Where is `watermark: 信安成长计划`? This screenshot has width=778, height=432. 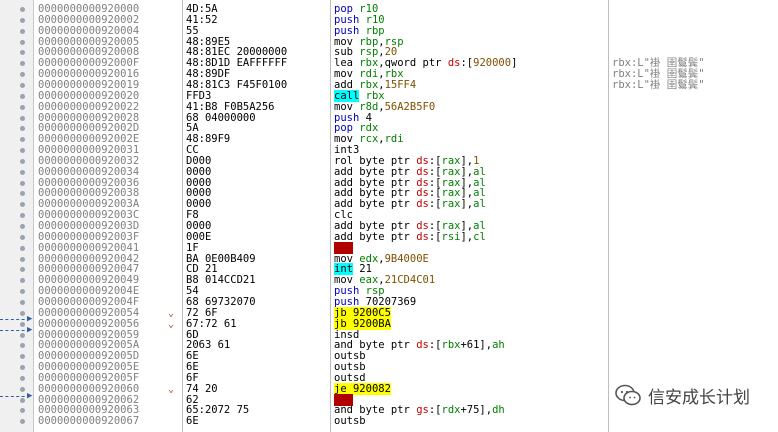
watermark: 信安成长计划 is located at coordinates (682, 395).